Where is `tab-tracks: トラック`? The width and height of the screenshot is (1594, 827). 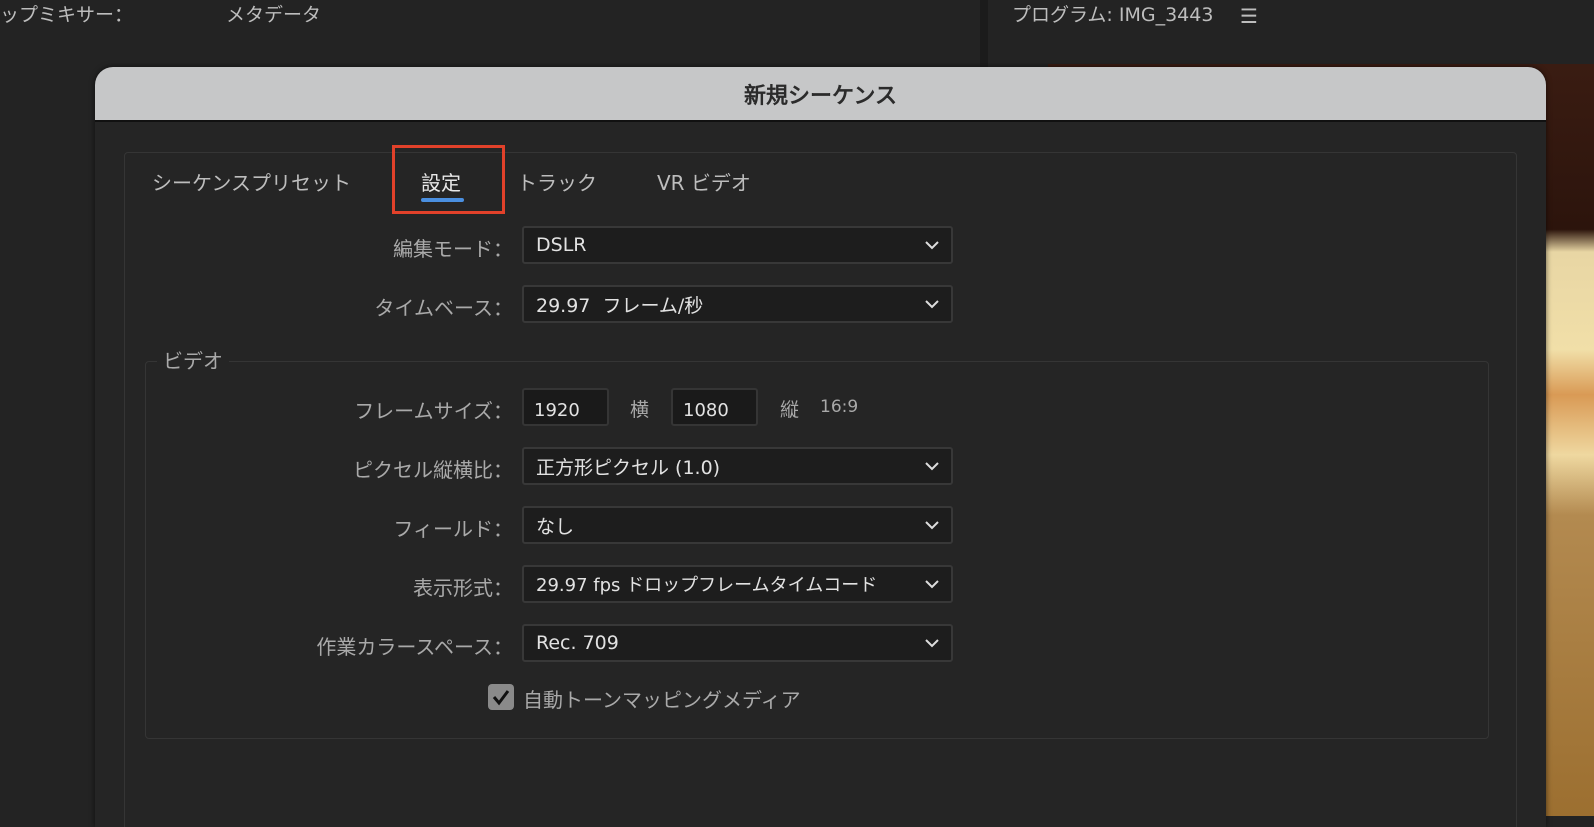 tab-tracks: トラック is located at coordinates (557, 181).